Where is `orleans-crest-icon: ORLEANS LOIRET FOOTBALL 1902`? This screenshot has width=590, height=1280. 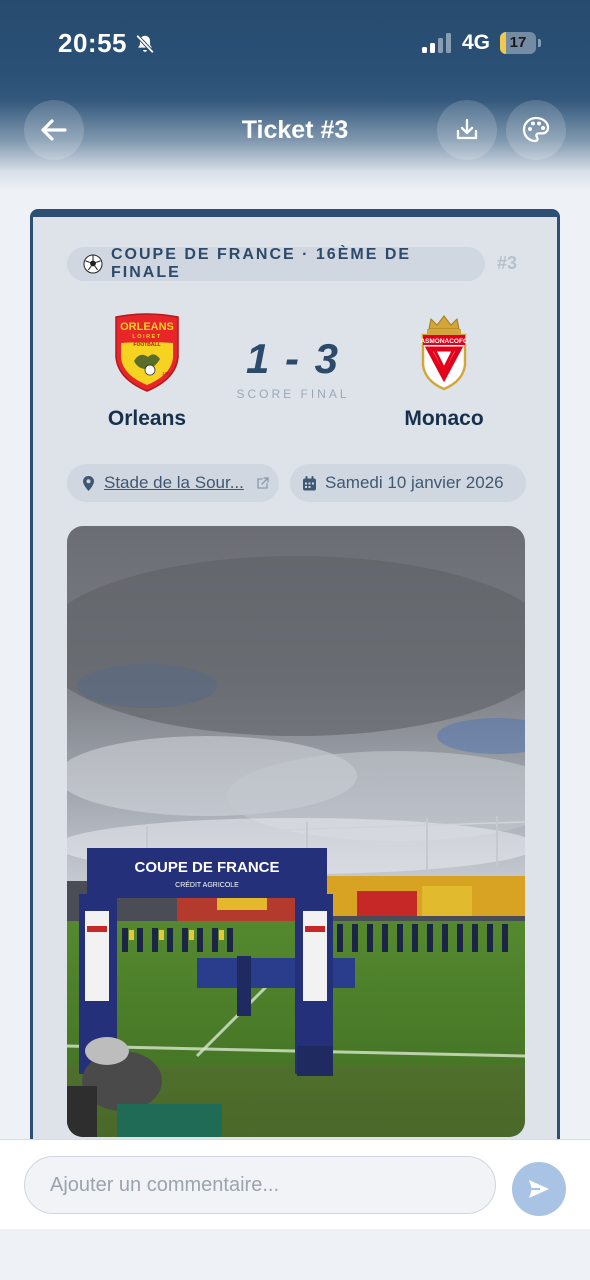 orleans-crest-icon: ORLEANS LOIRET FOOTBALL 1902 is located at coordinates (147, 352).